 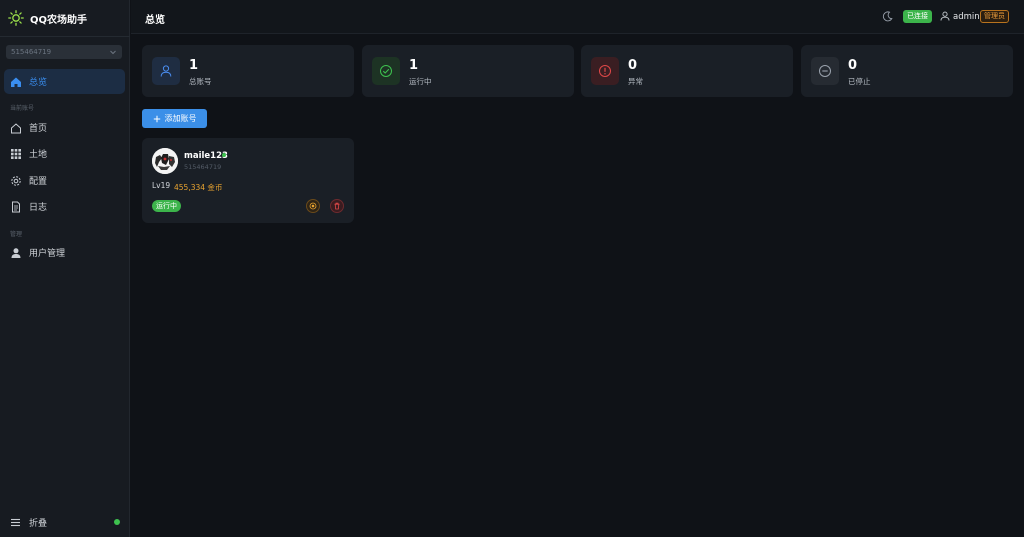 What do you see at coordinates (155, 20) in the screenshot?
I see `page-title: 总览` at bounding box center [155, 20].